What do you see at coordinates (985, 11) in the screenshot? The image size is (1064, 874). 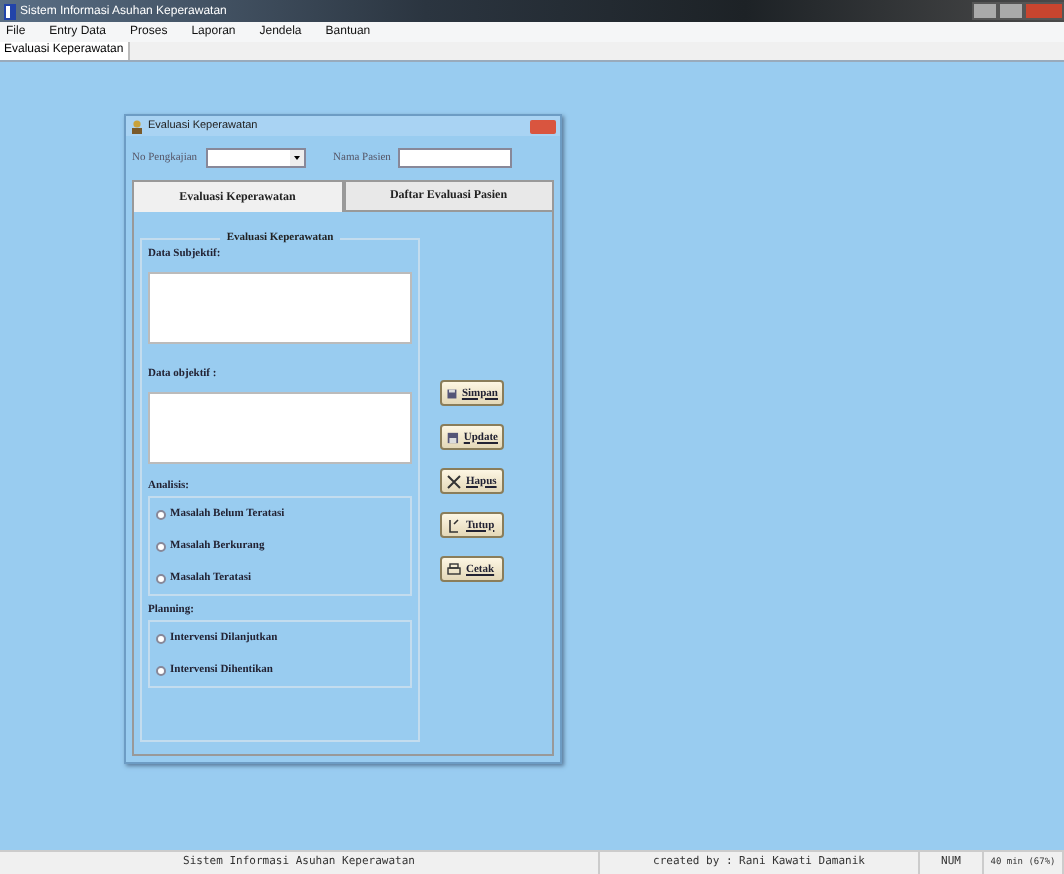 I see `minimize-button` at bounding box center [985, 11].